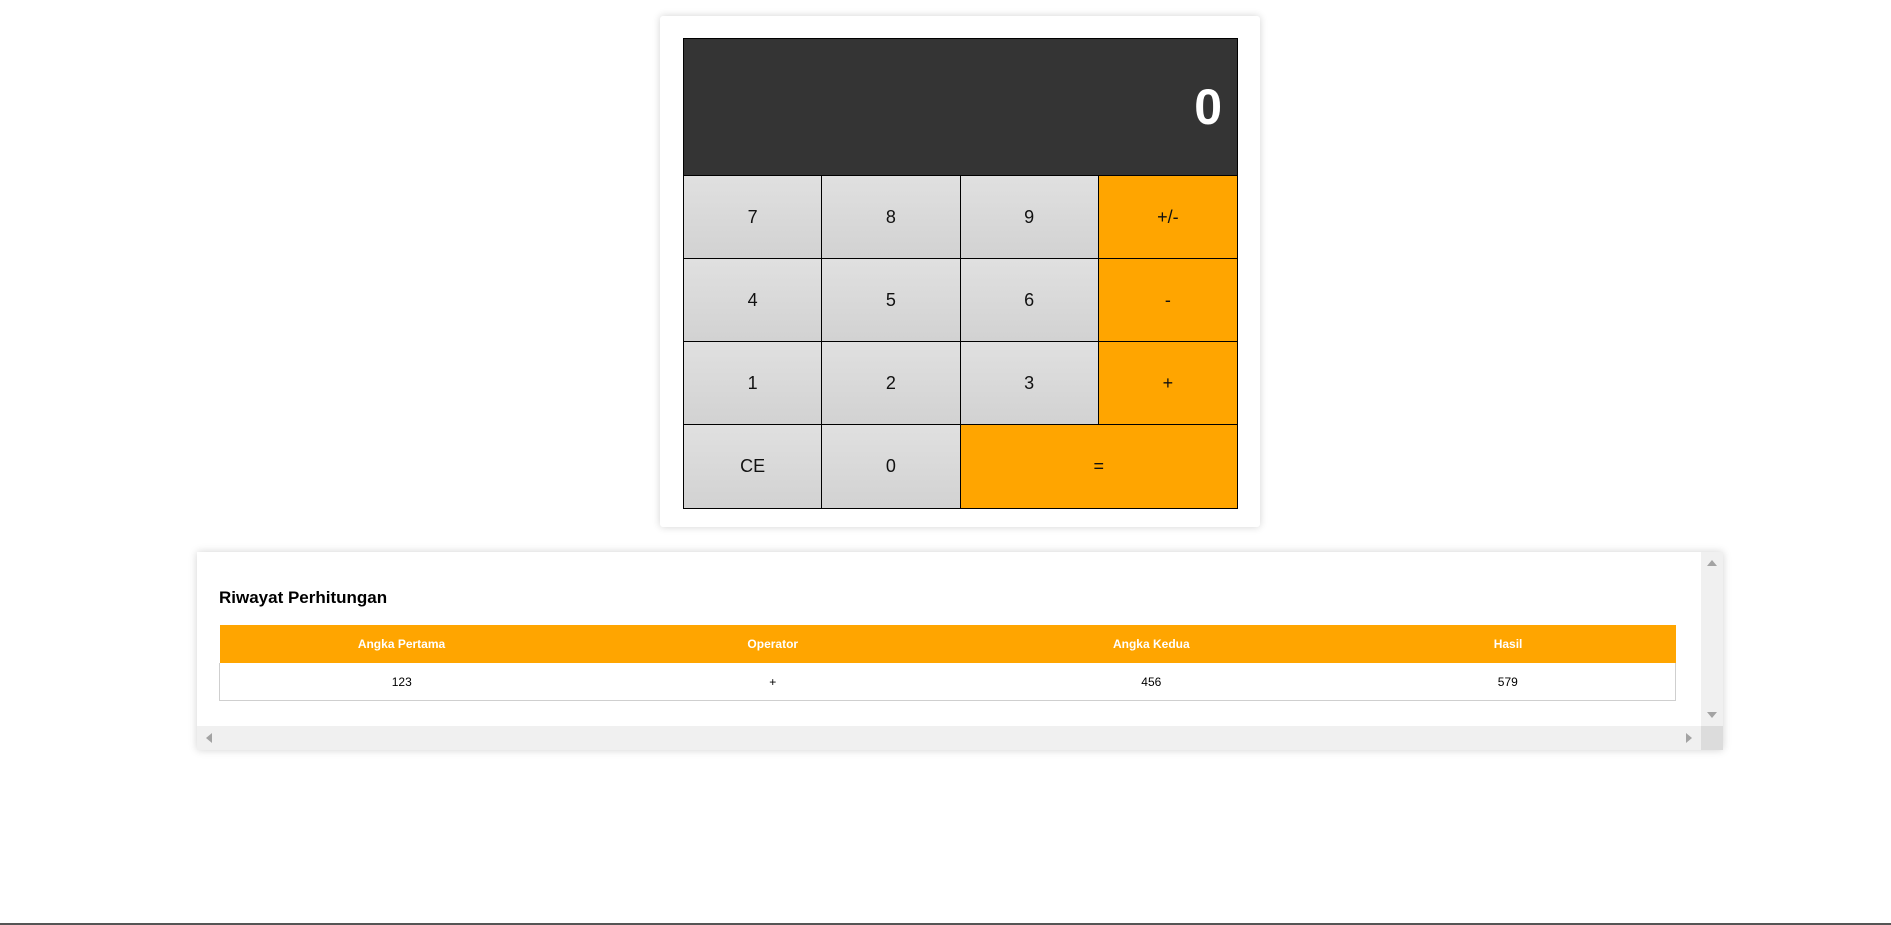 The height and width of the screenshot is (925, 1891). I want to click on calculator-display: 0, so click(960, 107).